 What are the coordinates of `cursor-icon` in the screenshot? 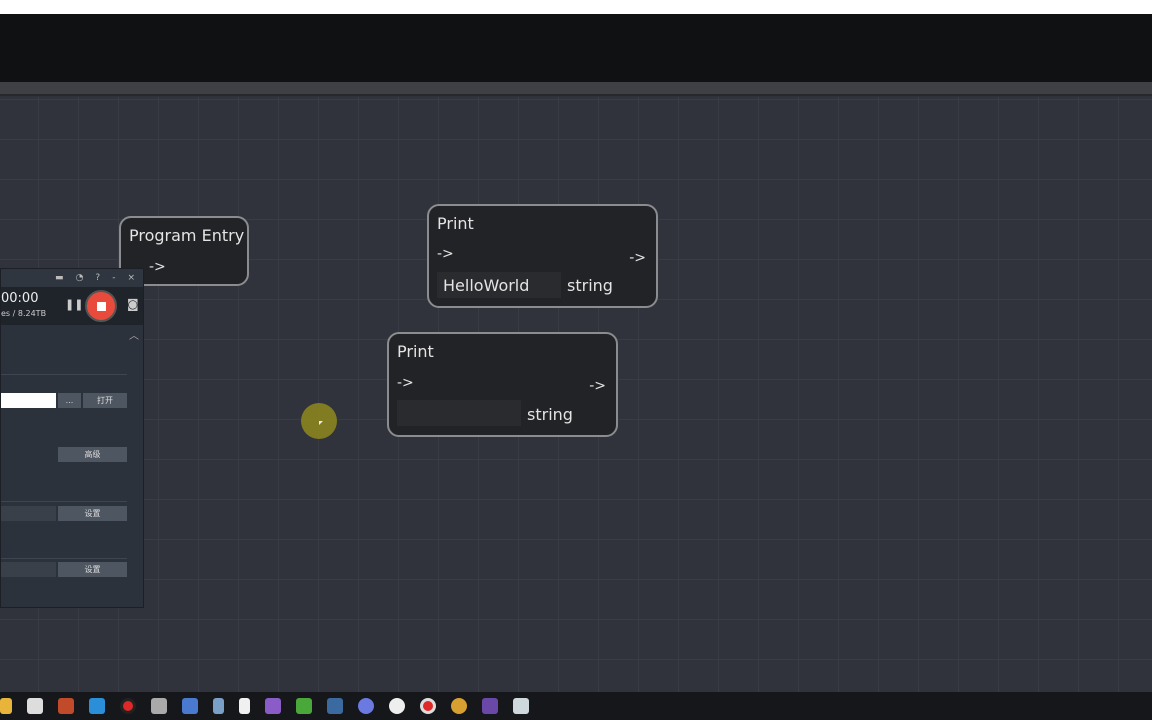 It's located at (321, 423).